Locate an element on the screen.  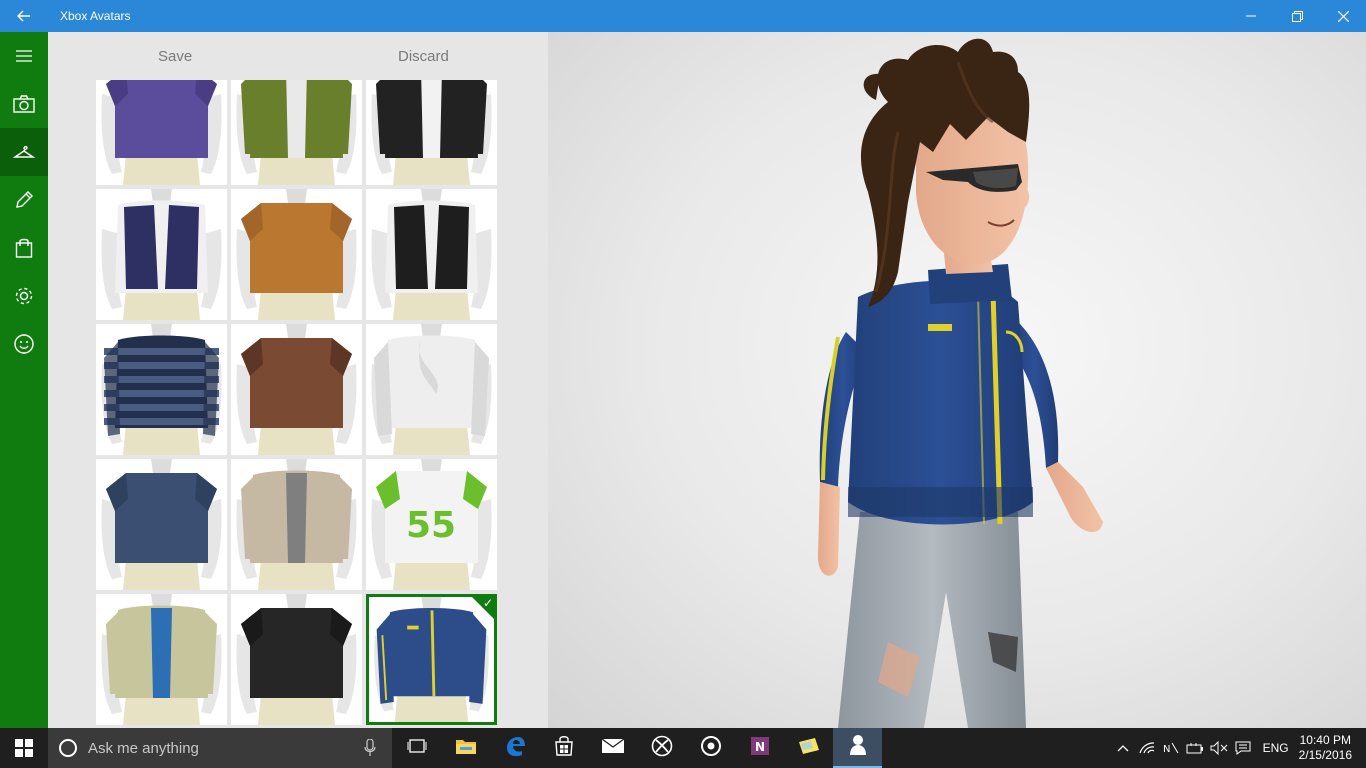
taskbar-app-file-explorer is located at coordinates (465, 748).